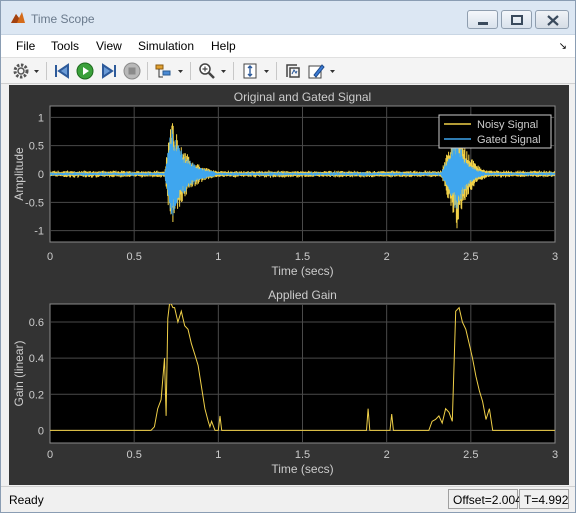  Describe the element at coordinates (302, 295) in the screenshot. I see `chart-title: Applied Gain` at that location.